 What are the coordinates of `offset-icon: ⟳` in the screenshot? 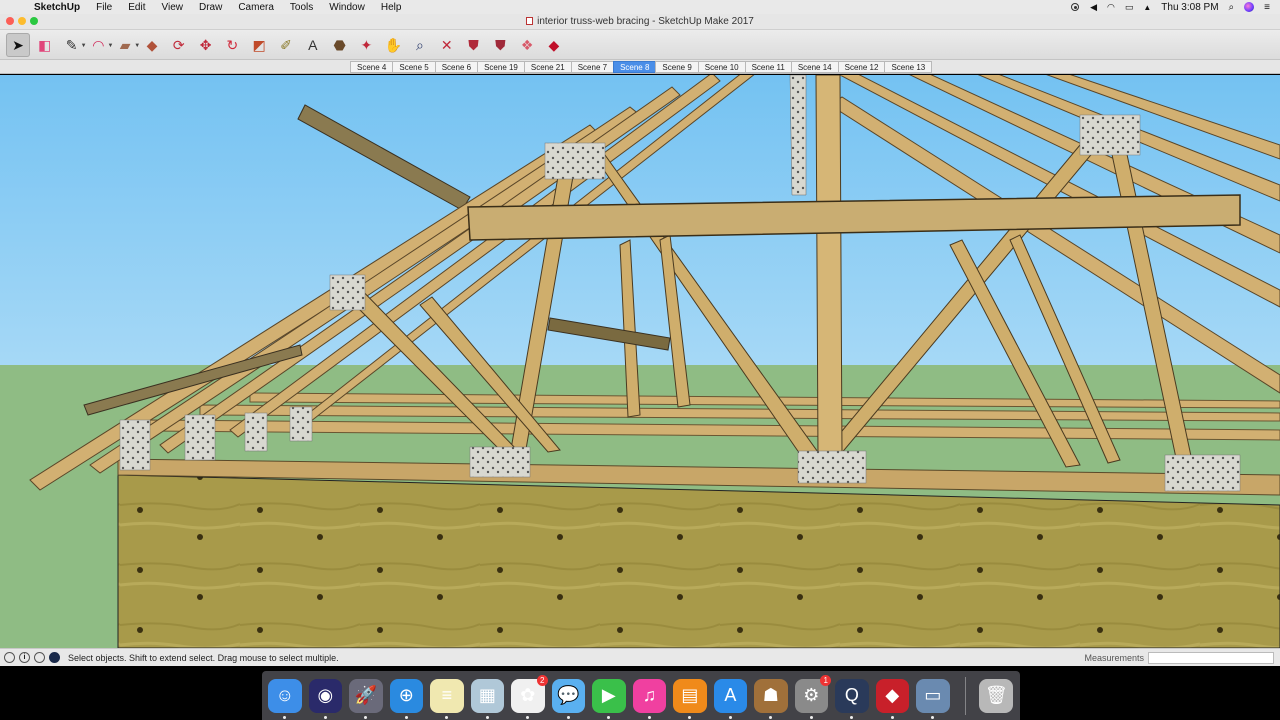 It's located at (178, 44).